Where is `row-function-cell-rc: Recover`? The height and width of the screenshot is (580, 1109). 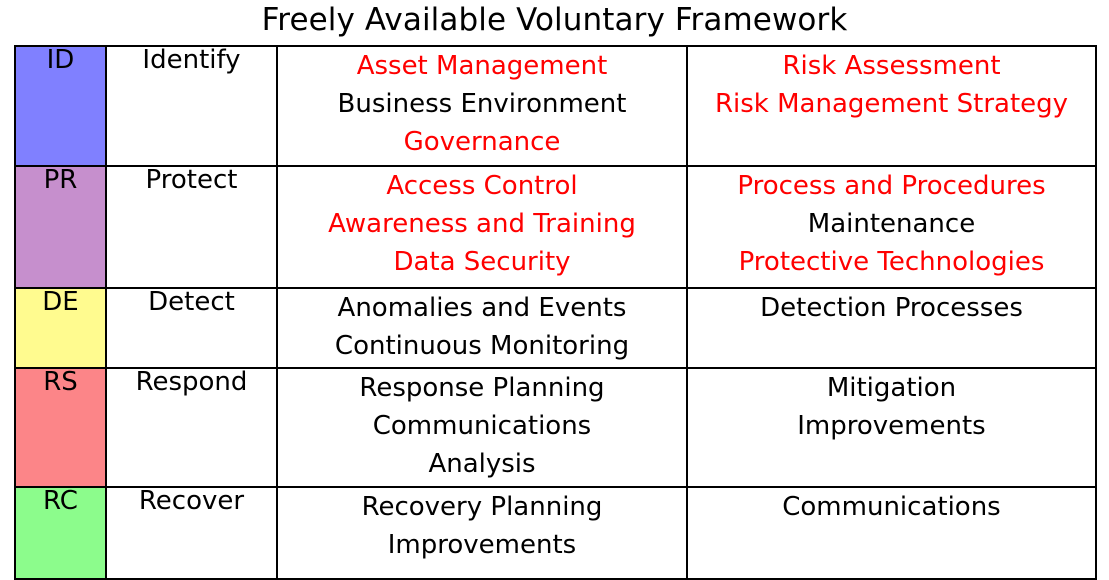
row-function-cell-rc: Recover is located at coordinates (191, 533).